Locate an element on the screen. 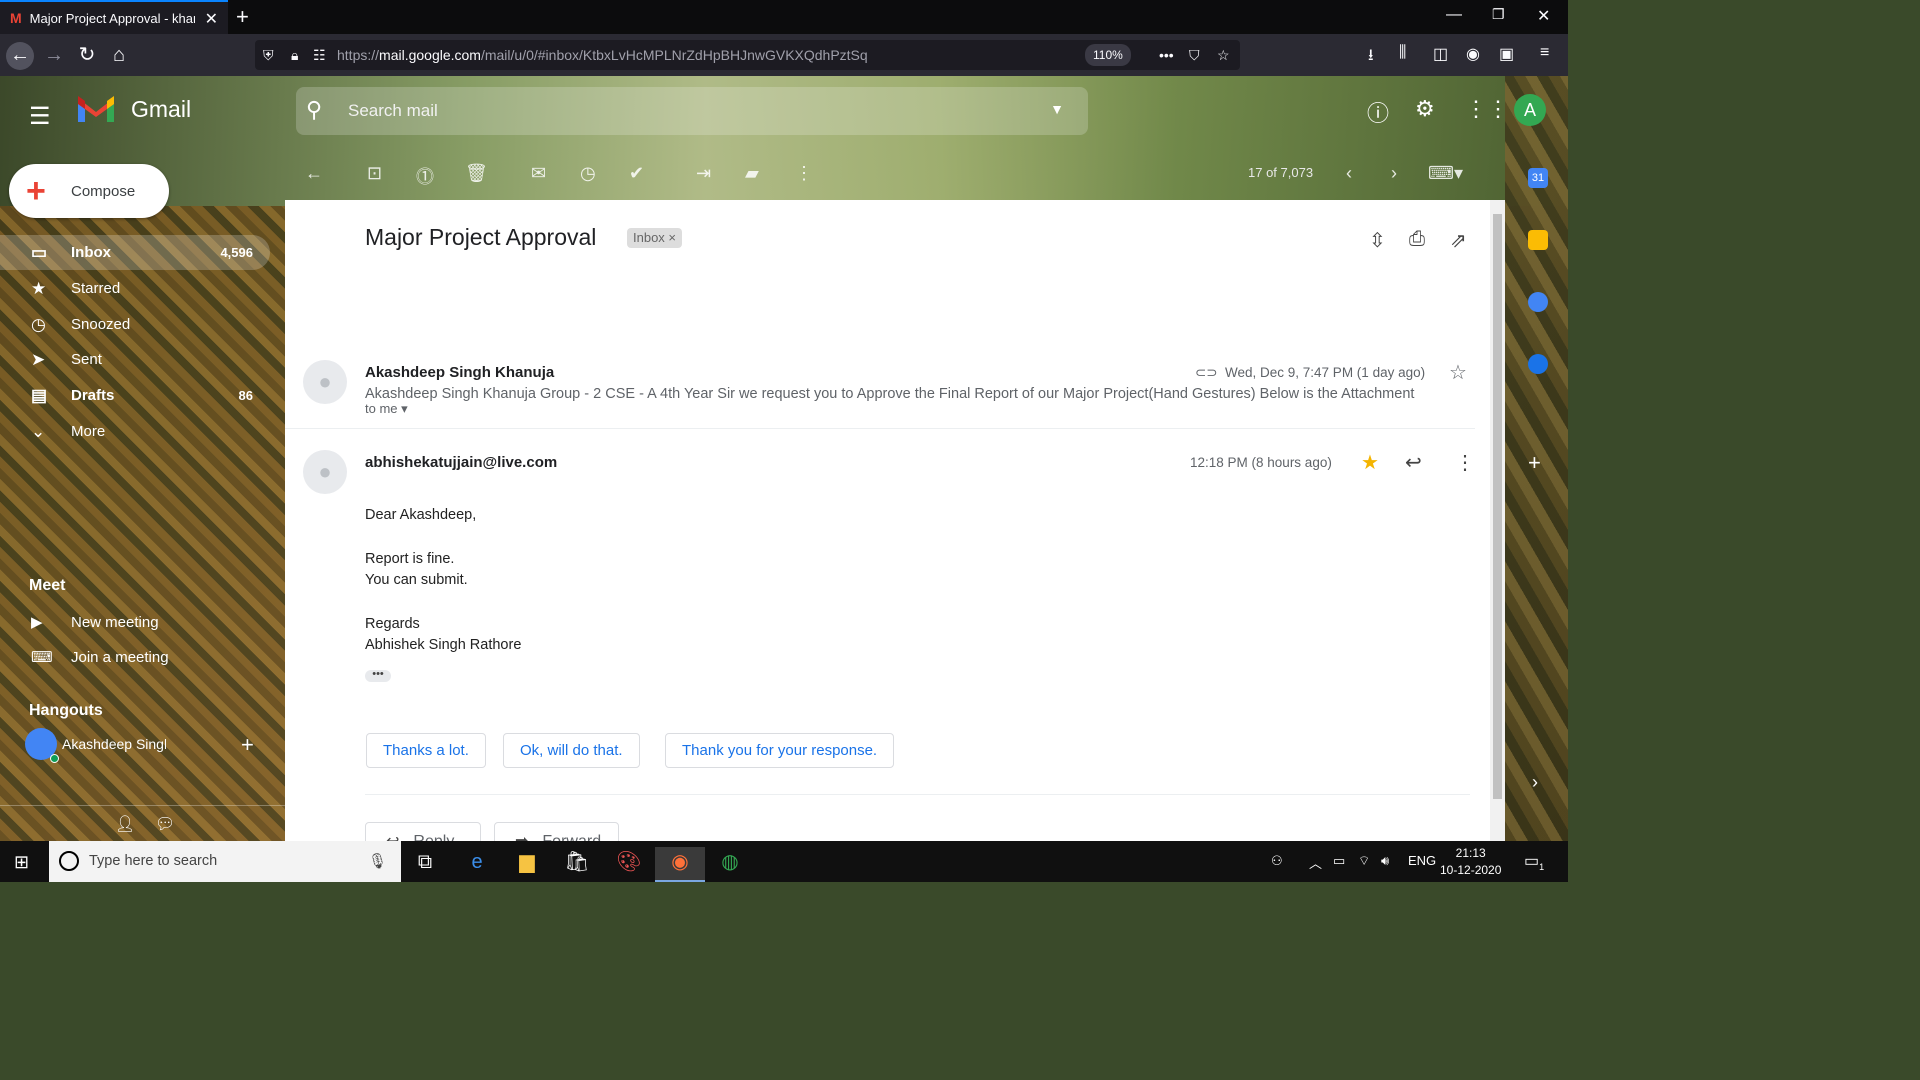  file-explorer-icon: ▆ is located at coordinates (527, 864).